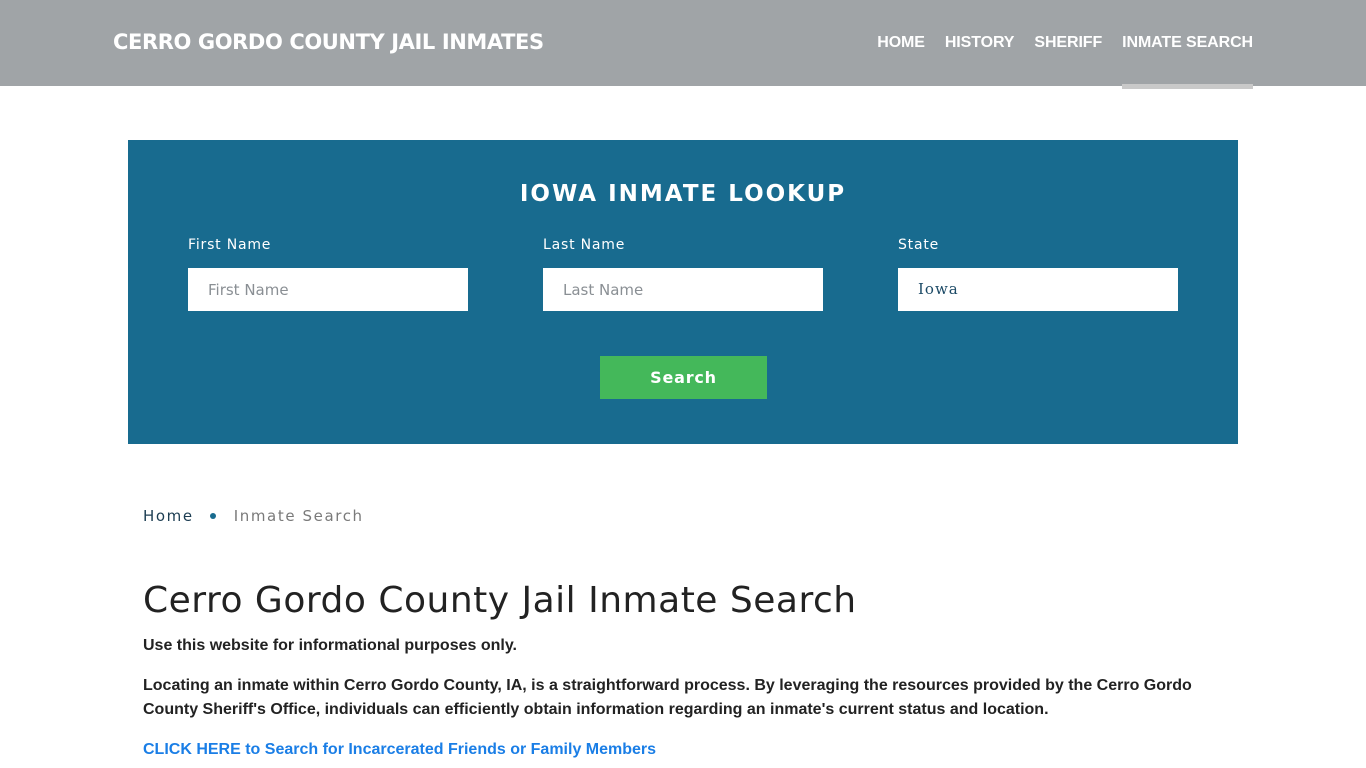 This screenshot has width=1366, height=768. I want to click on first-name-label: First Name, so click(230, 245).